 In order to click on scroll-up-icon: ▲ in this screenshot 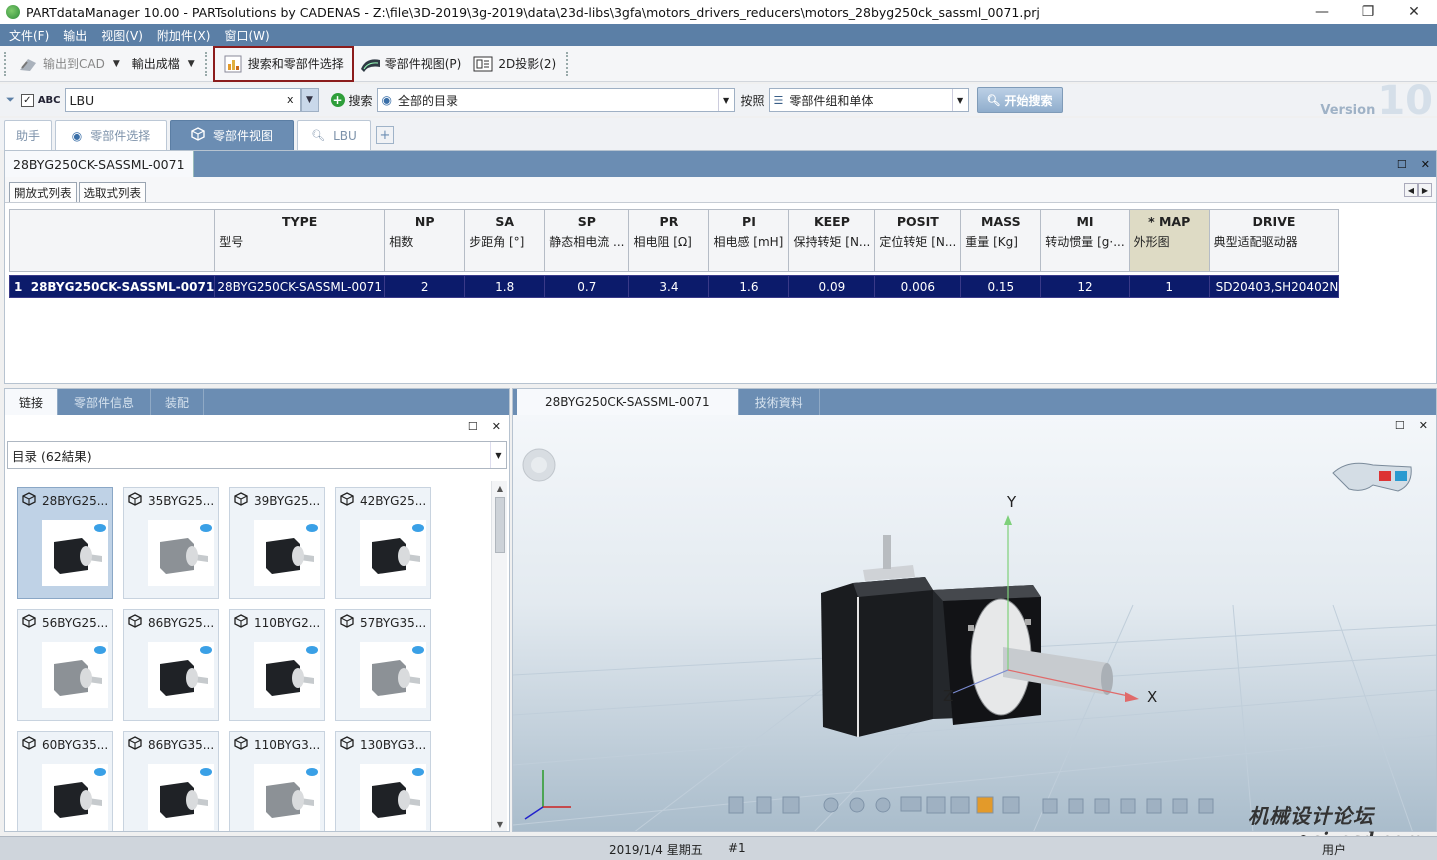, I will do `click(500, 488)`.